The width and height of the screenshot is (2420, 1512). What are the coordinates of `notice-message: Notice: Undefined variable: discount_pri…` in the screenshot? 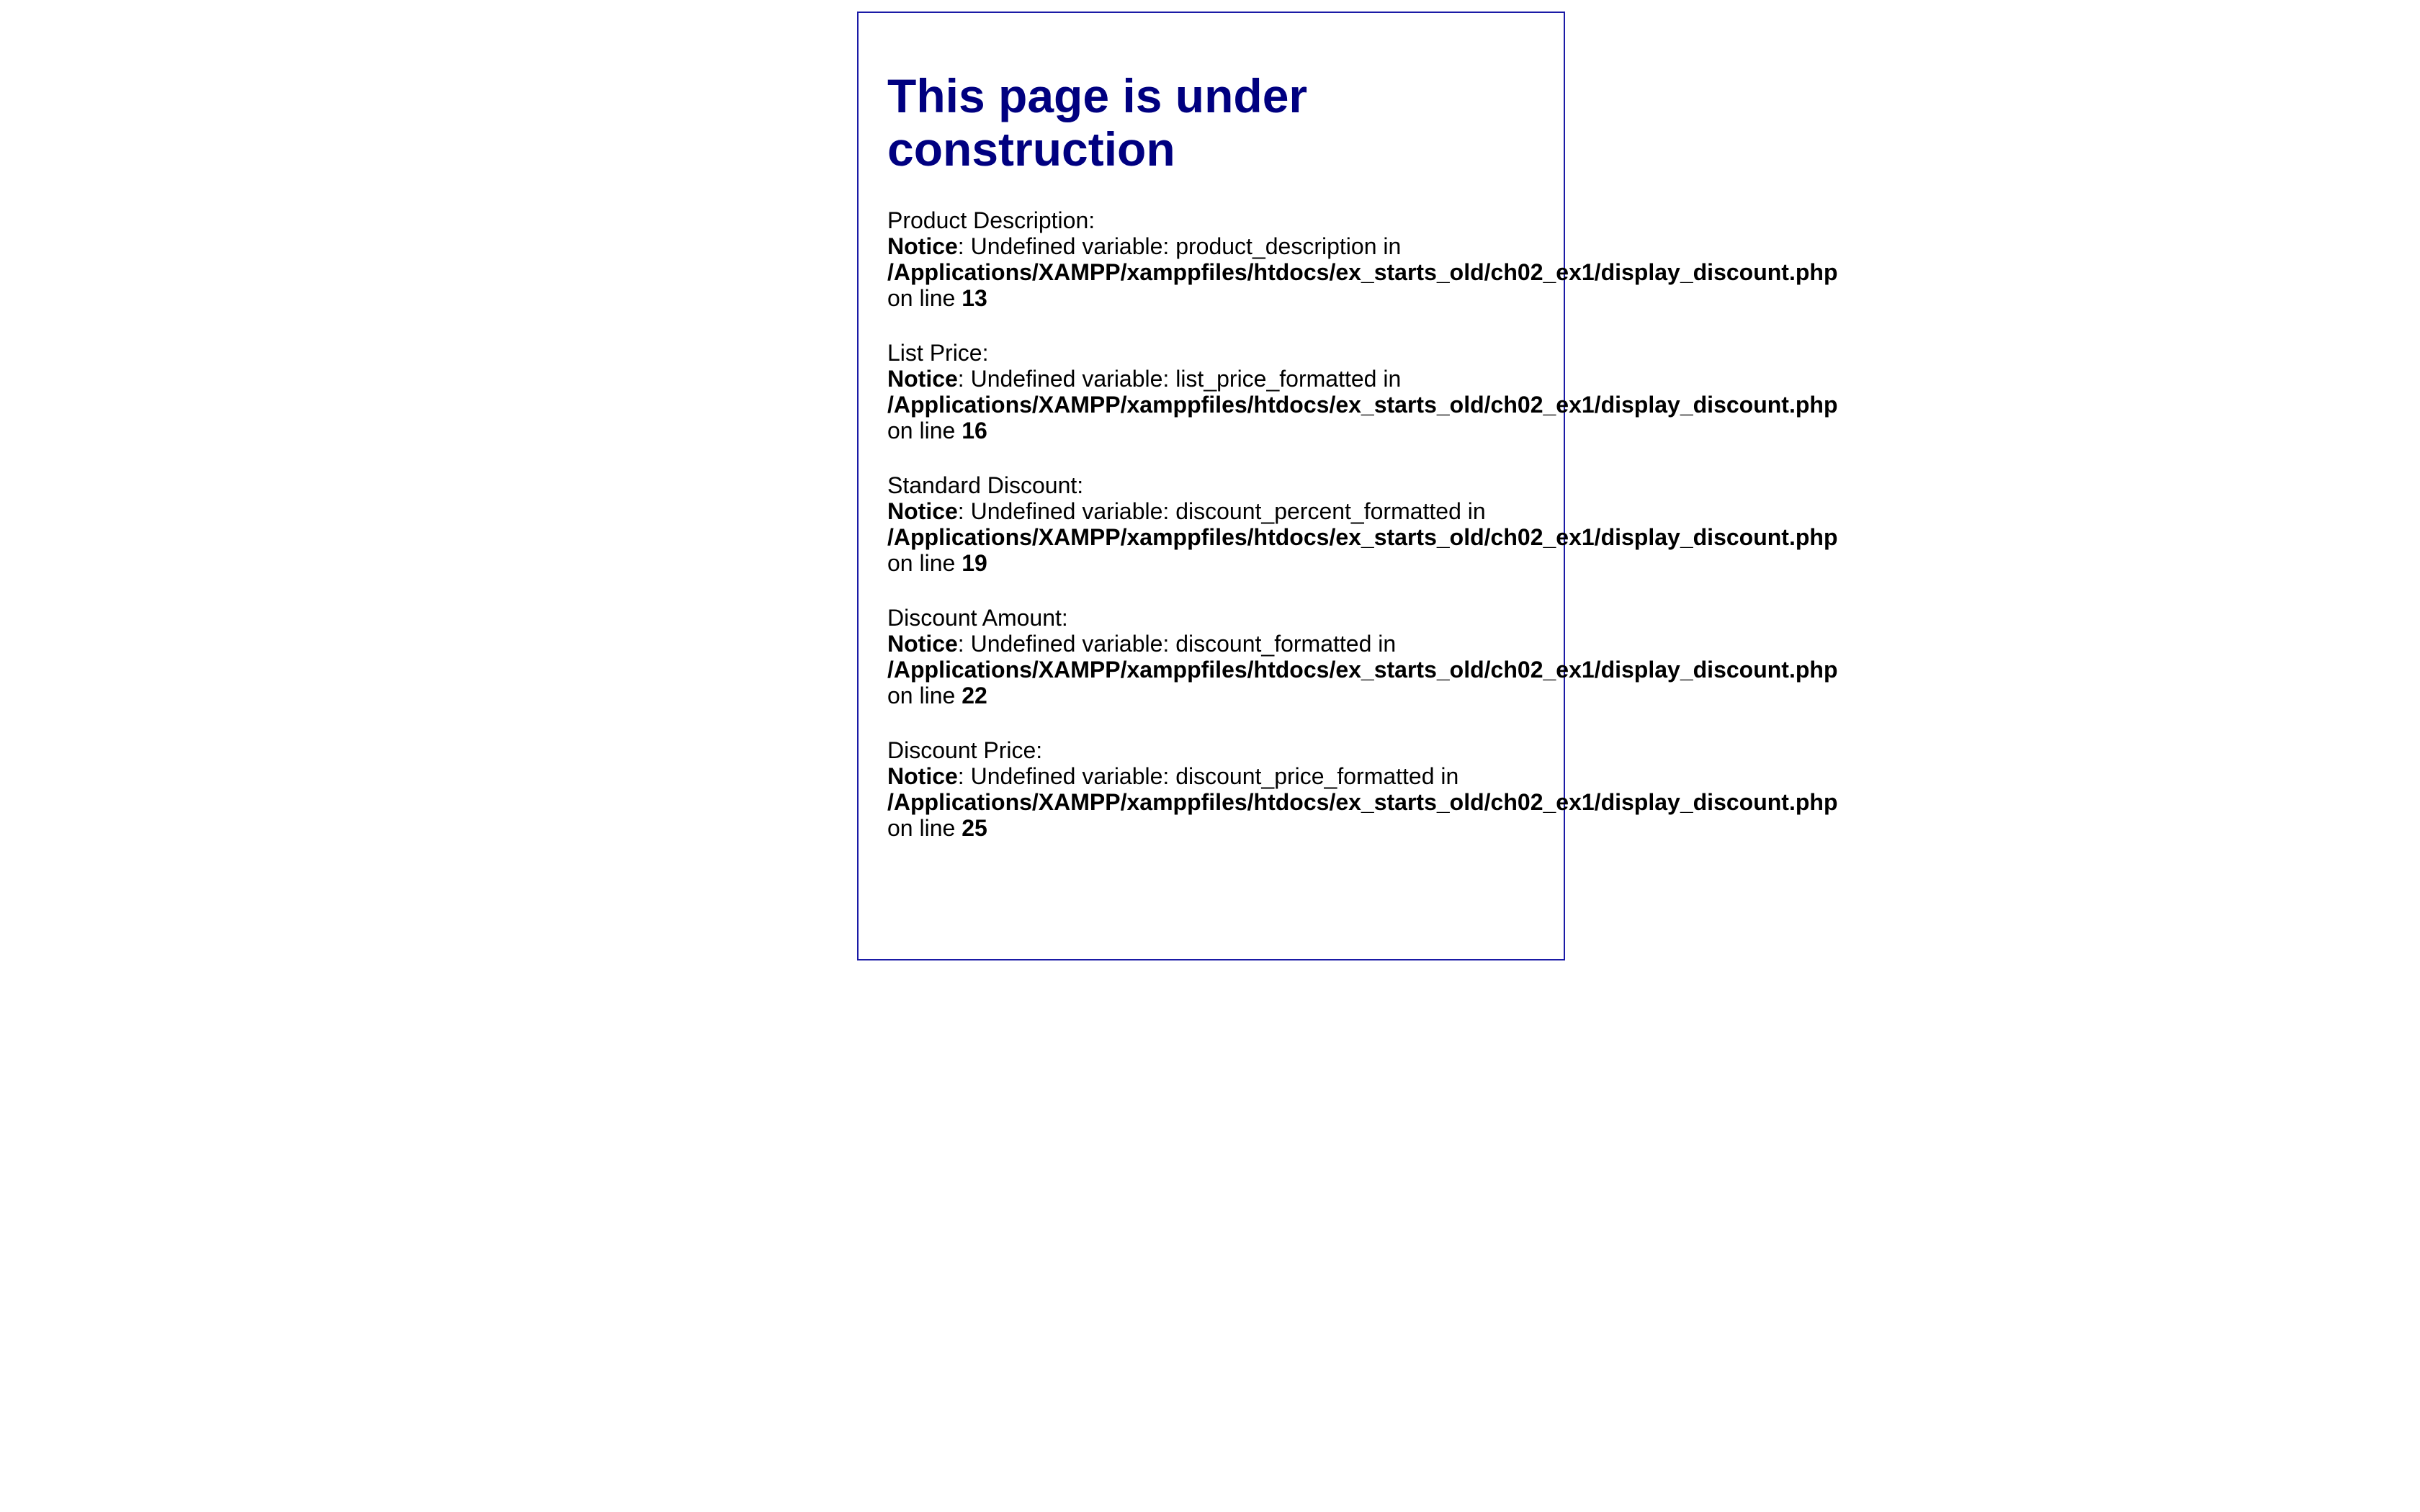 It's located at (1643, 776).